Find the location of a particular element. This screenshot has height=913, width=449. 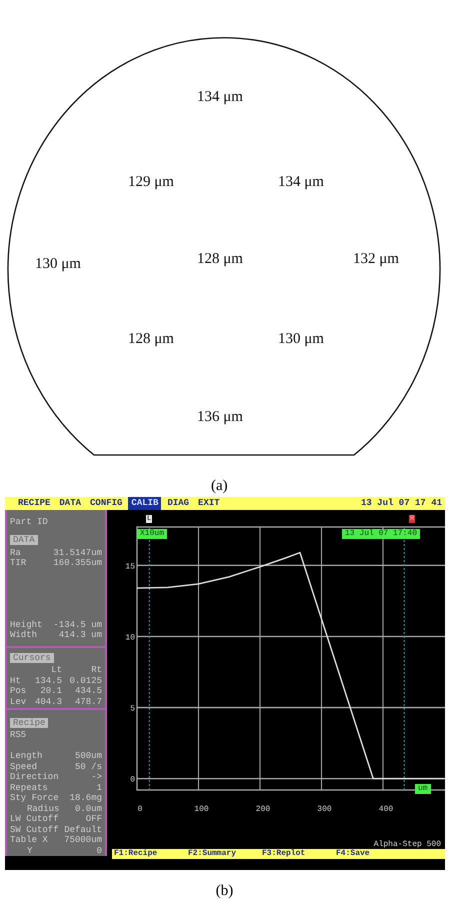

field-value: 0.0125 is located at coordinates (85, 681).